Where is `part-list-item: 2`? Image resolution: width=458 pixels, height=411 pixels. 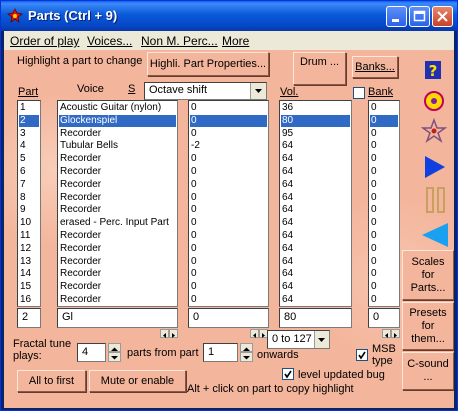 part-list-item: 2 is located at coordinates (29, 120).